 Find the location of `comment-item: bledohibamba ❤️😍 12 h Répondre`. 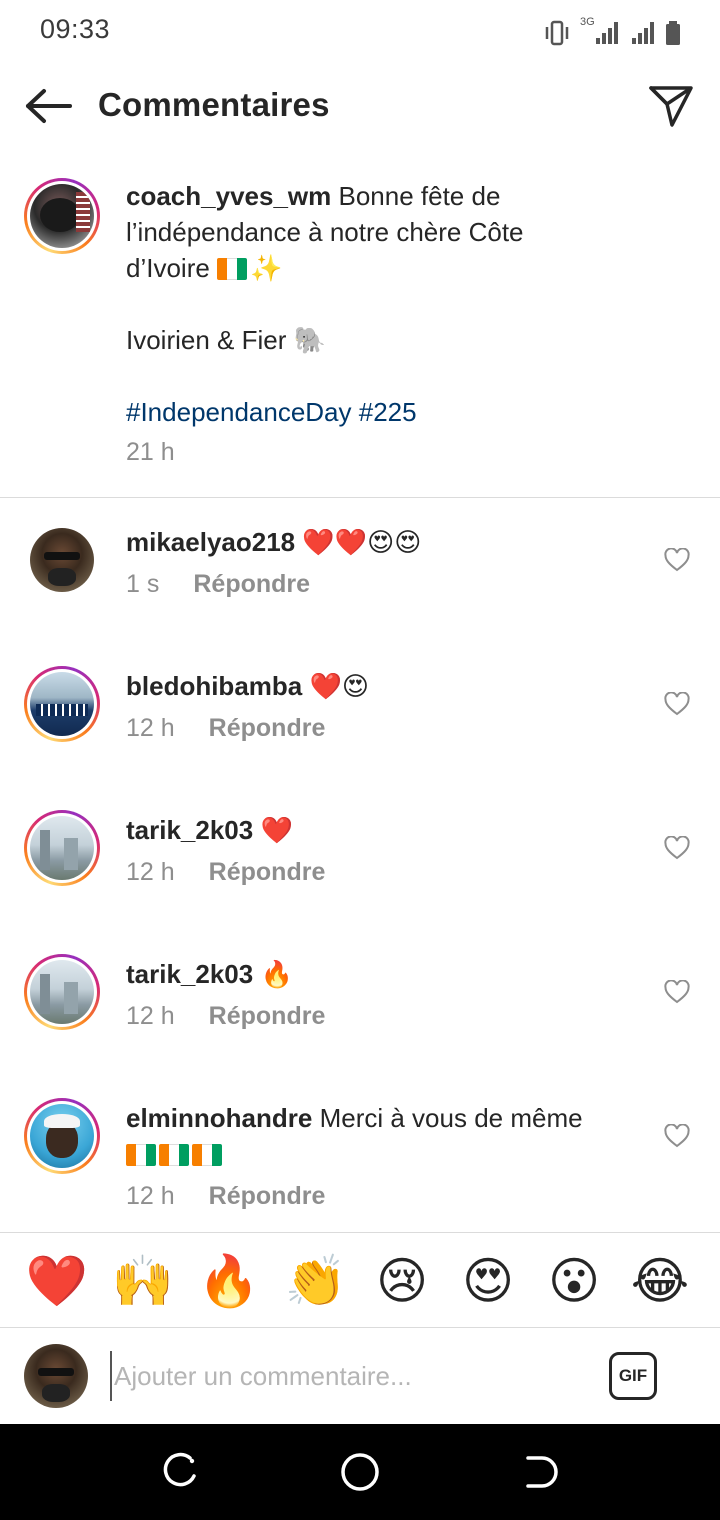

comment-item: bledohibamba ❤️😍 12 h Répondre is located at coordinates (360, 727).